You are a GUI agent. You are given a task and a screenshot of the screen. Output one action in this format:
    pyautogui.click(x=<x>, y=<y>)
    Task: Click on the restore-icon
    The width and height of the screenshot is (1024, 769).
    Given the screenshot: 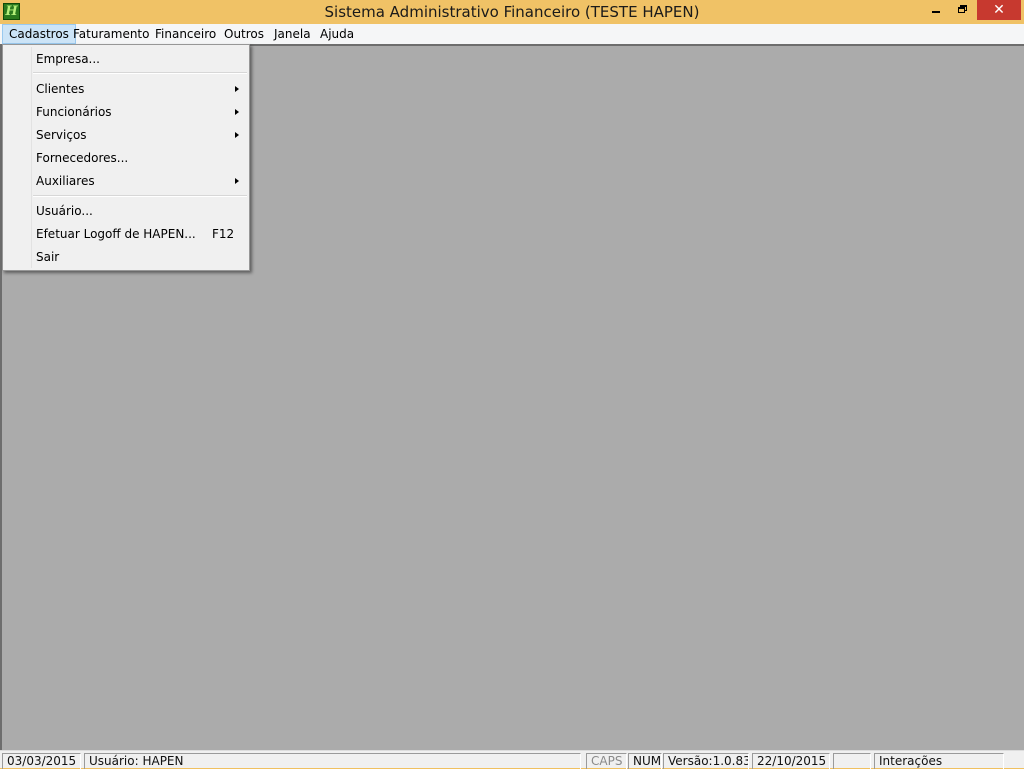 What is the action you would take?
    pyautogui.click(x=962, y=9)
    